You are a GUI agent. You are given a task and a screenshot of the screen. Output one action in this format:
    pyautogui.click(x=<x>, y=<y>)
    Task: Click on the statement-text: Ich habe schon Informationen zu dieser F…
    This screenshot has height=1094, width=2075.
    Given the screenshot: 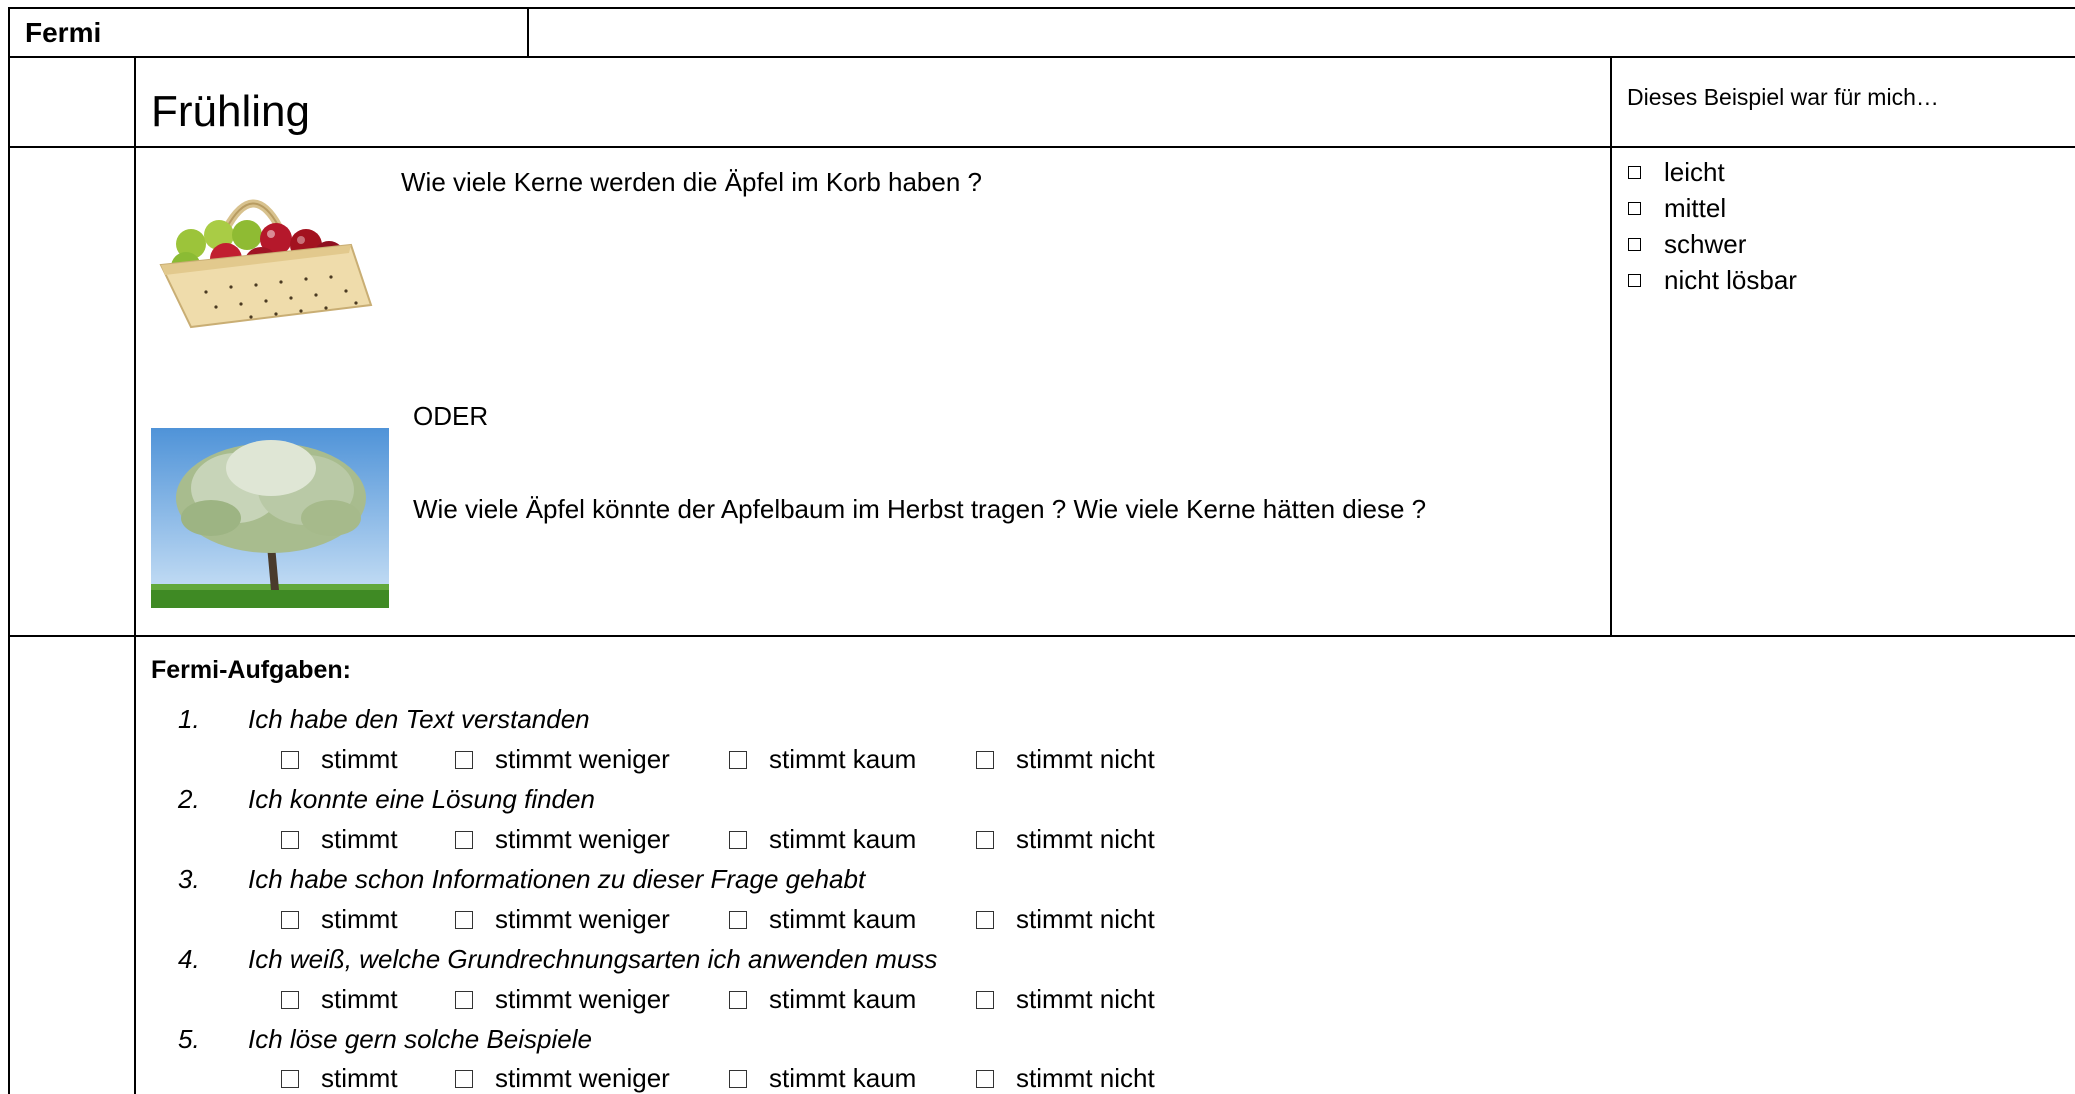 What is the action you would take?
    pyautogui.click(x=557, y=879)
    